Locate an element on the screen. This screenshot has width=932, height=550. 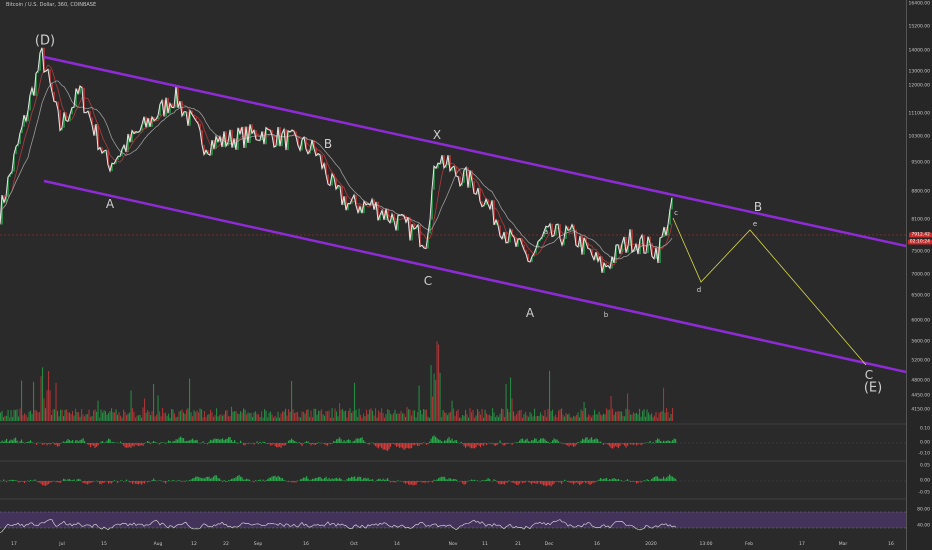
rsi-axis: 80.00 40.00 is located at coordinates (919, 524).